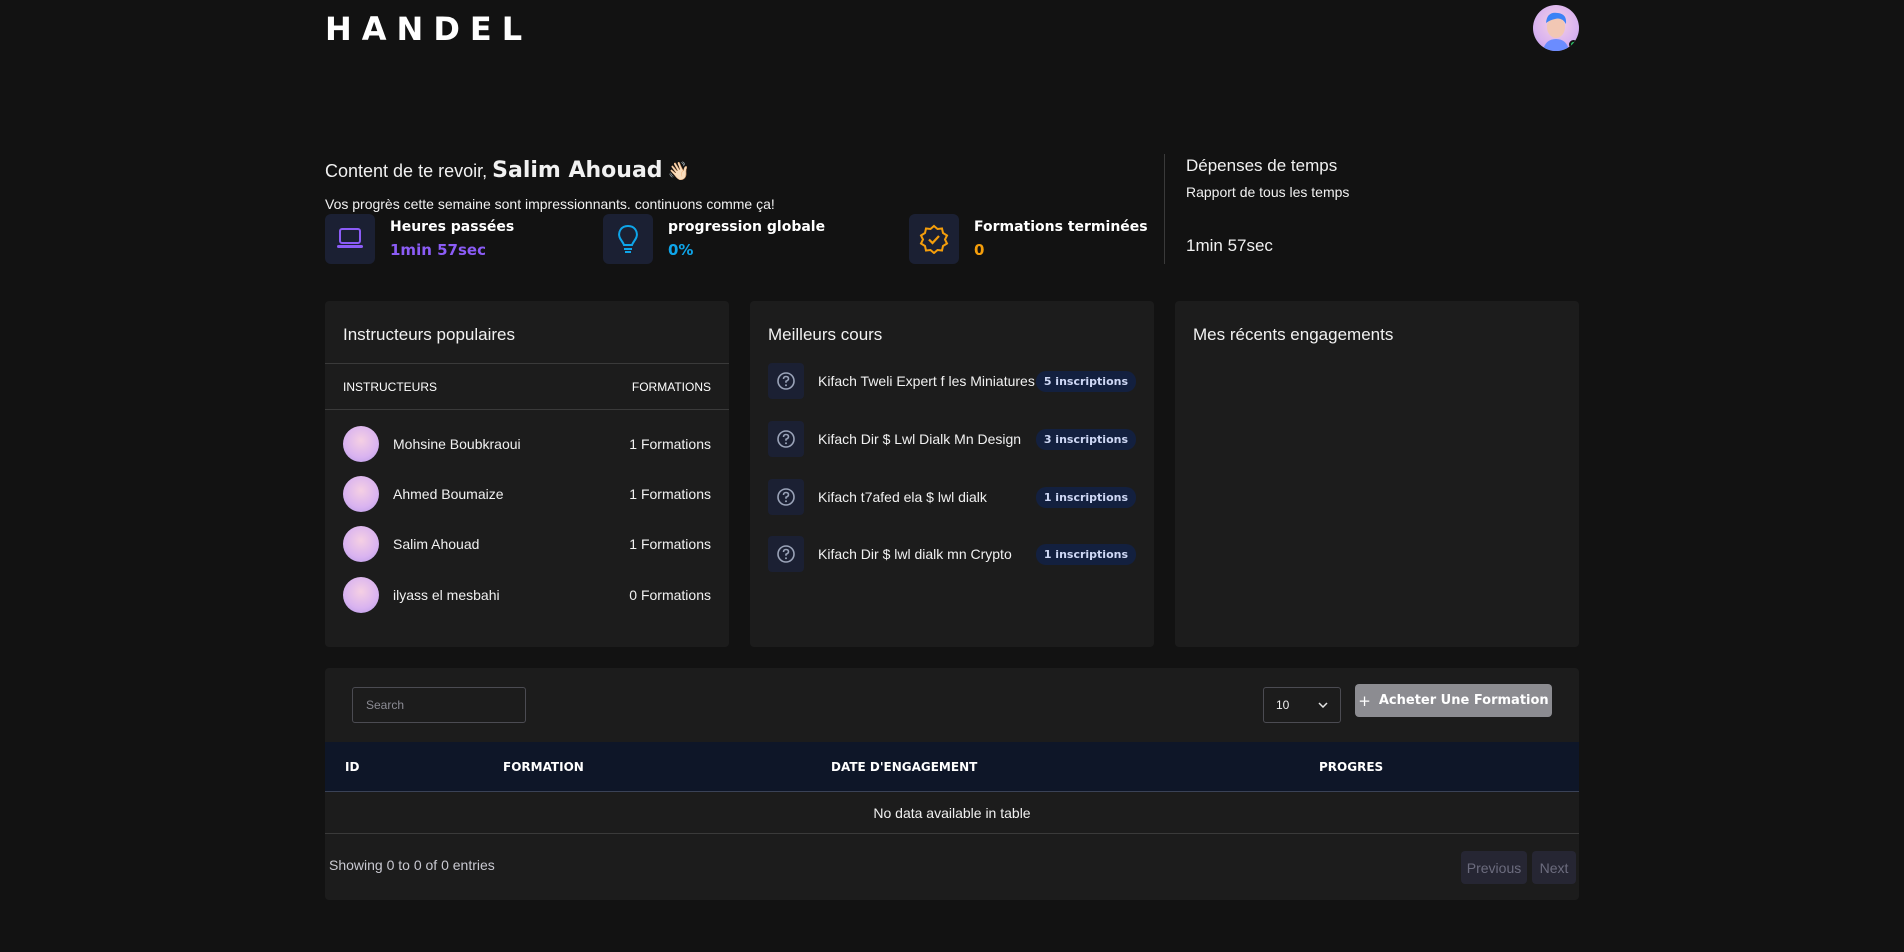  What do you see at coordinates (1556, 28) in the screenshot?
I see `user-avatar` at bounding box center [1556, 28].